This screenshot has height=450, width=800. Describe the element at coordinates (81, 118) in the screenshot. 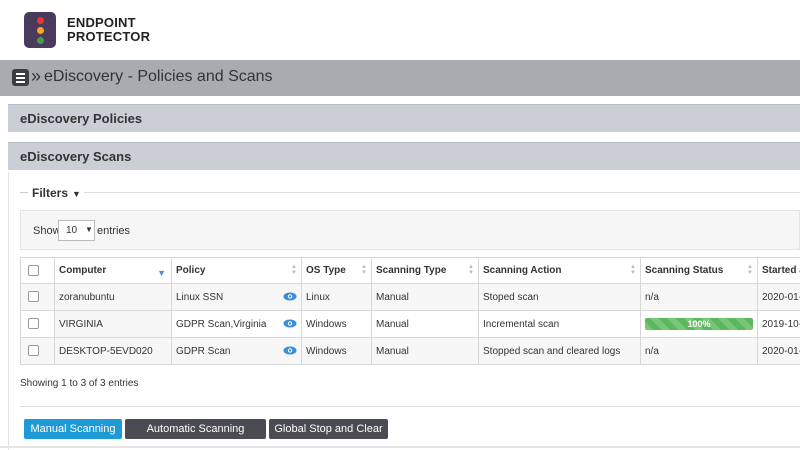

I see `policies-panel-title: eDiscovery Policies` at that location.